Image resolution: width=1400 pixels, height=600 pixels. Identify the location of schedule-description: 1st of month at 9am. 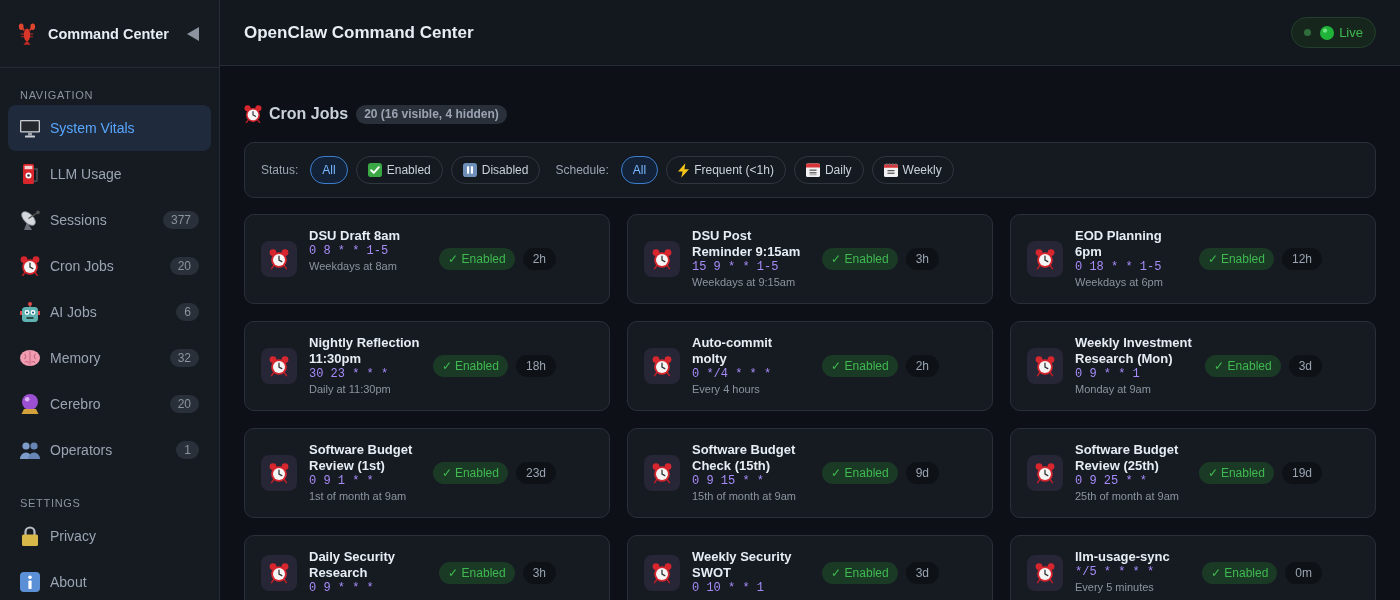
(358, 496).